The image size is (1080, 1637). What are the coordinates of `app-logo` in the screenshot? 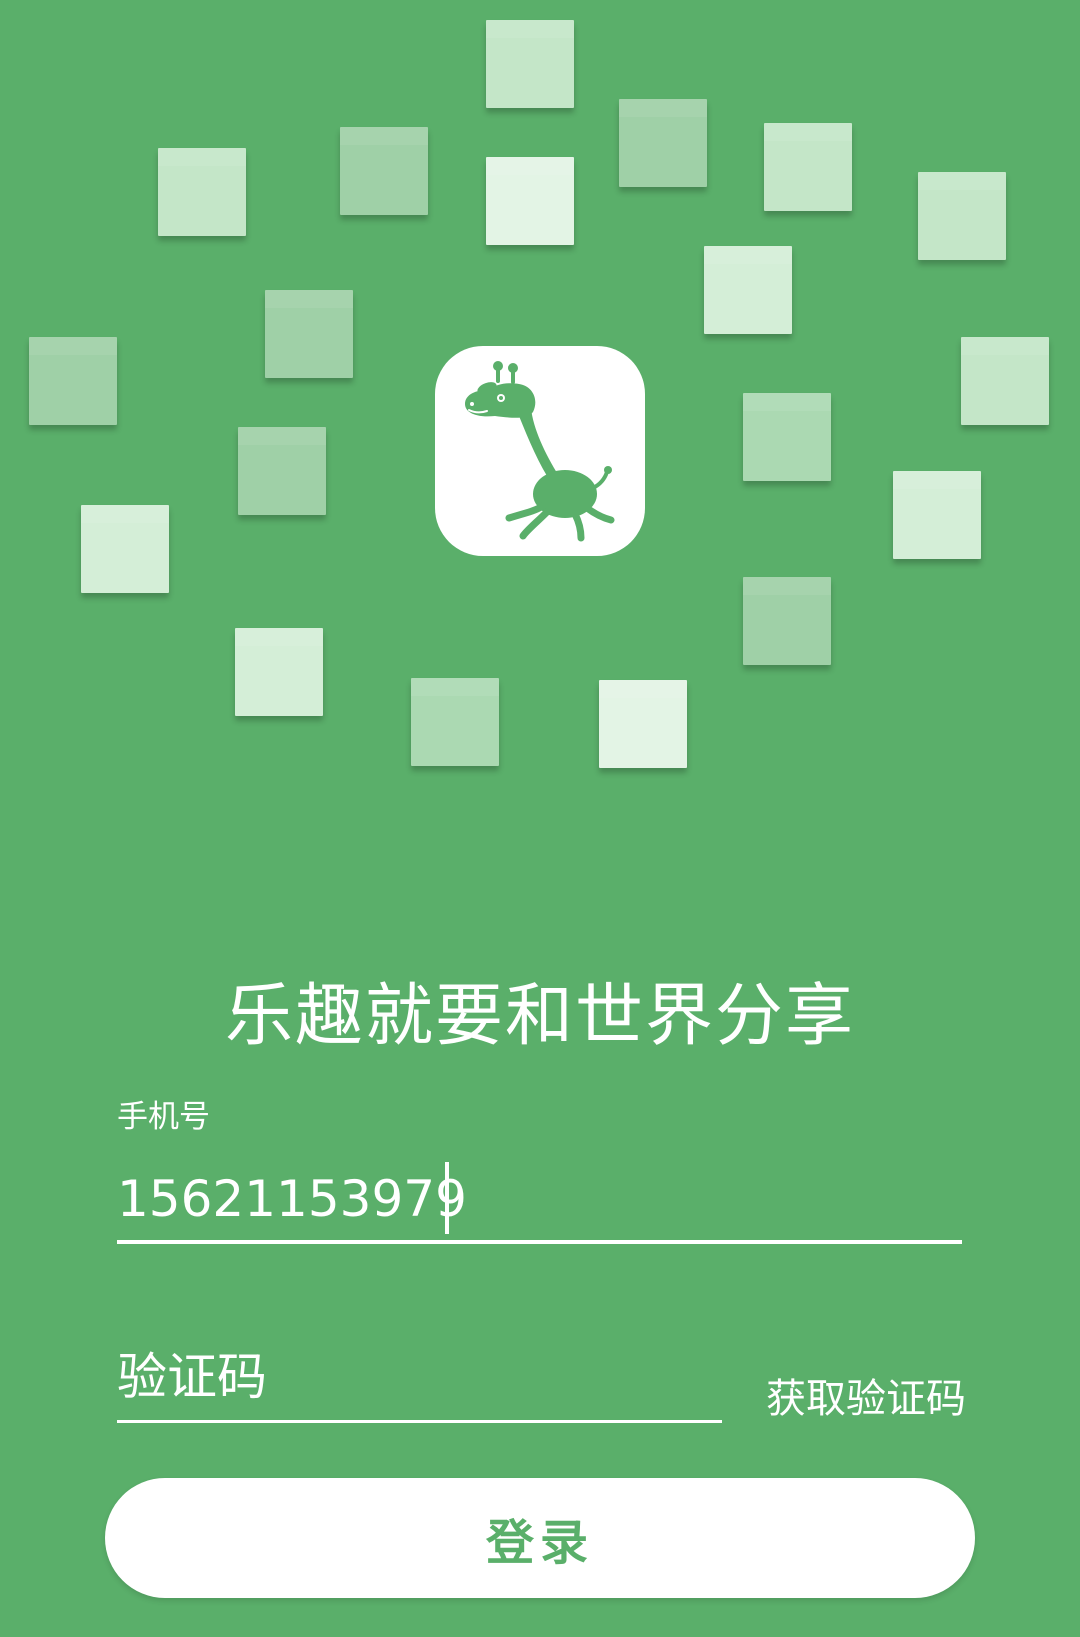 It's located at (540, 451).